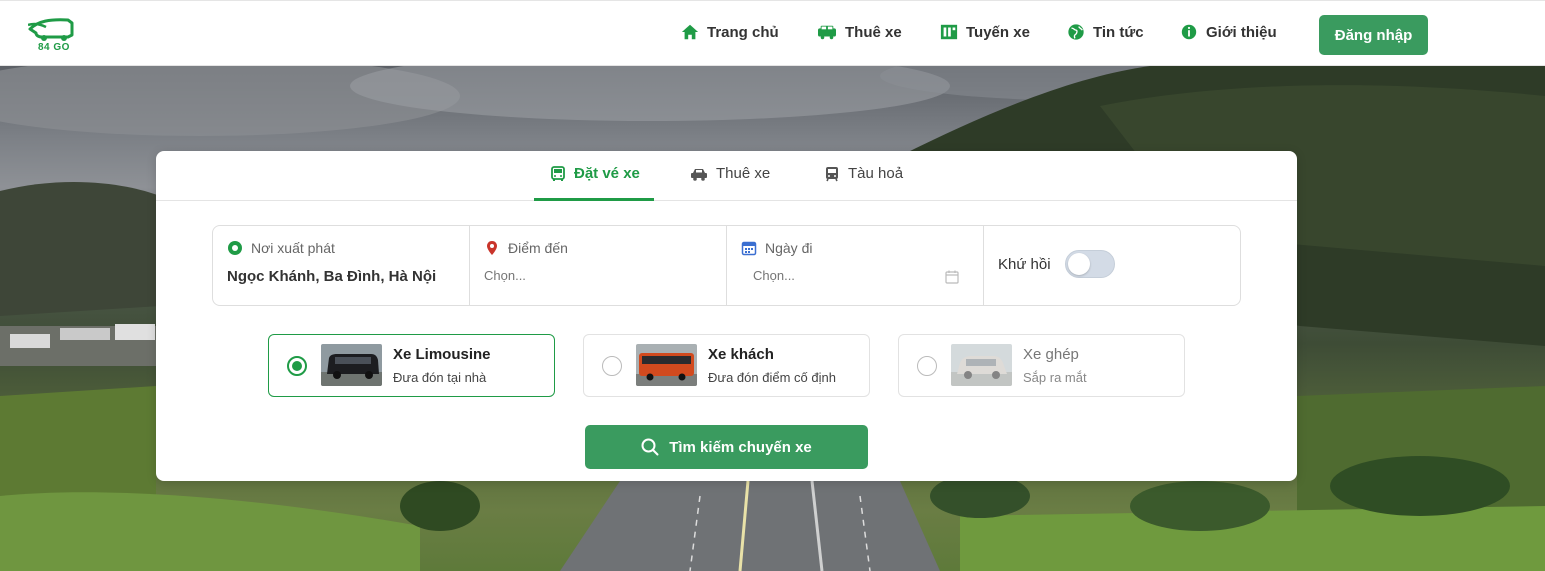 This screenshot has width=1545, height=571. Describe the element at coordinates (1076, 32) in the screenshot. I see `globe-icon` at that location.